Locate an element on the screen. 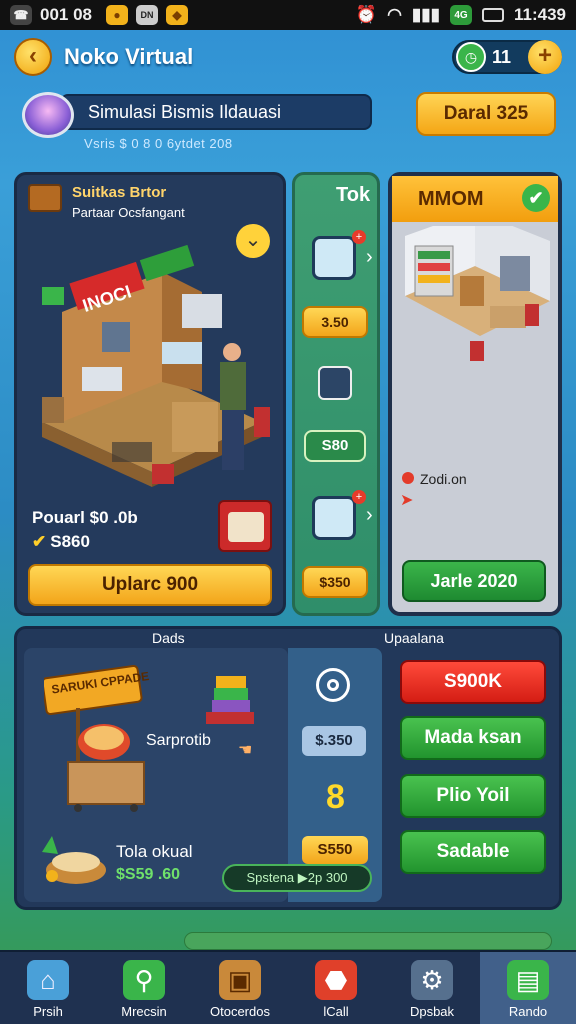 The width and height of the screenshot is (576, 1024). price-gold: S550 is located at coordinates (335, 850).